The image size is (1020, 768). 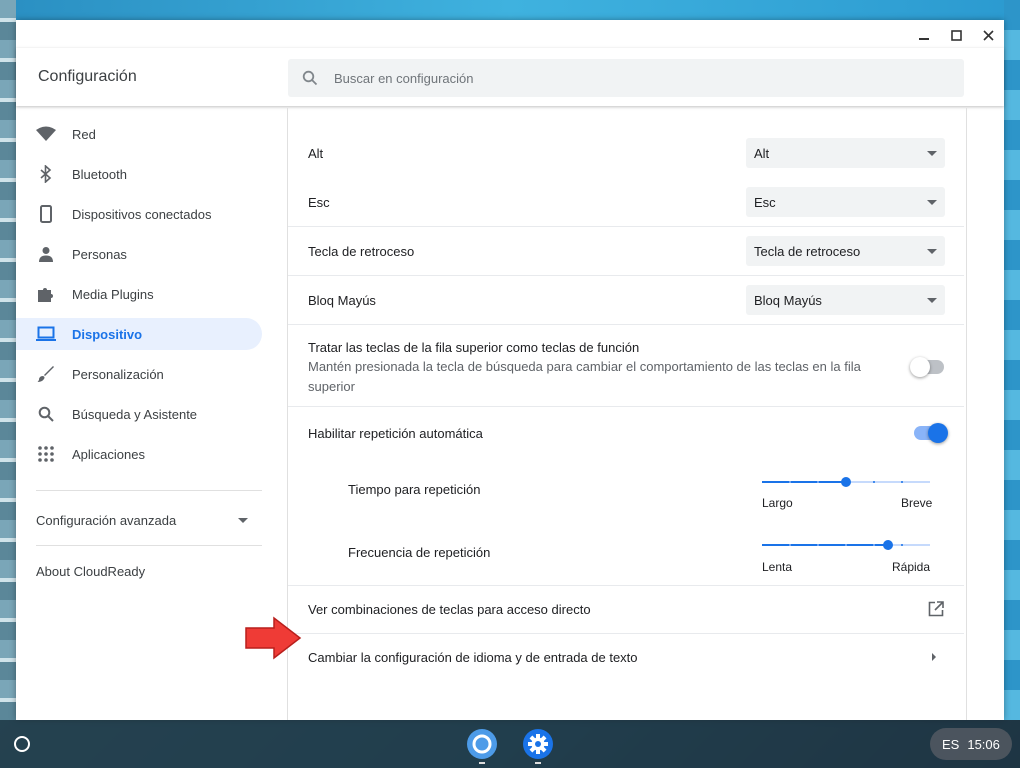 What do you see at coordinates (84, 134) in the screenshot?
I see `sidebar-item-label: Red` at bounding box center [84, 134].